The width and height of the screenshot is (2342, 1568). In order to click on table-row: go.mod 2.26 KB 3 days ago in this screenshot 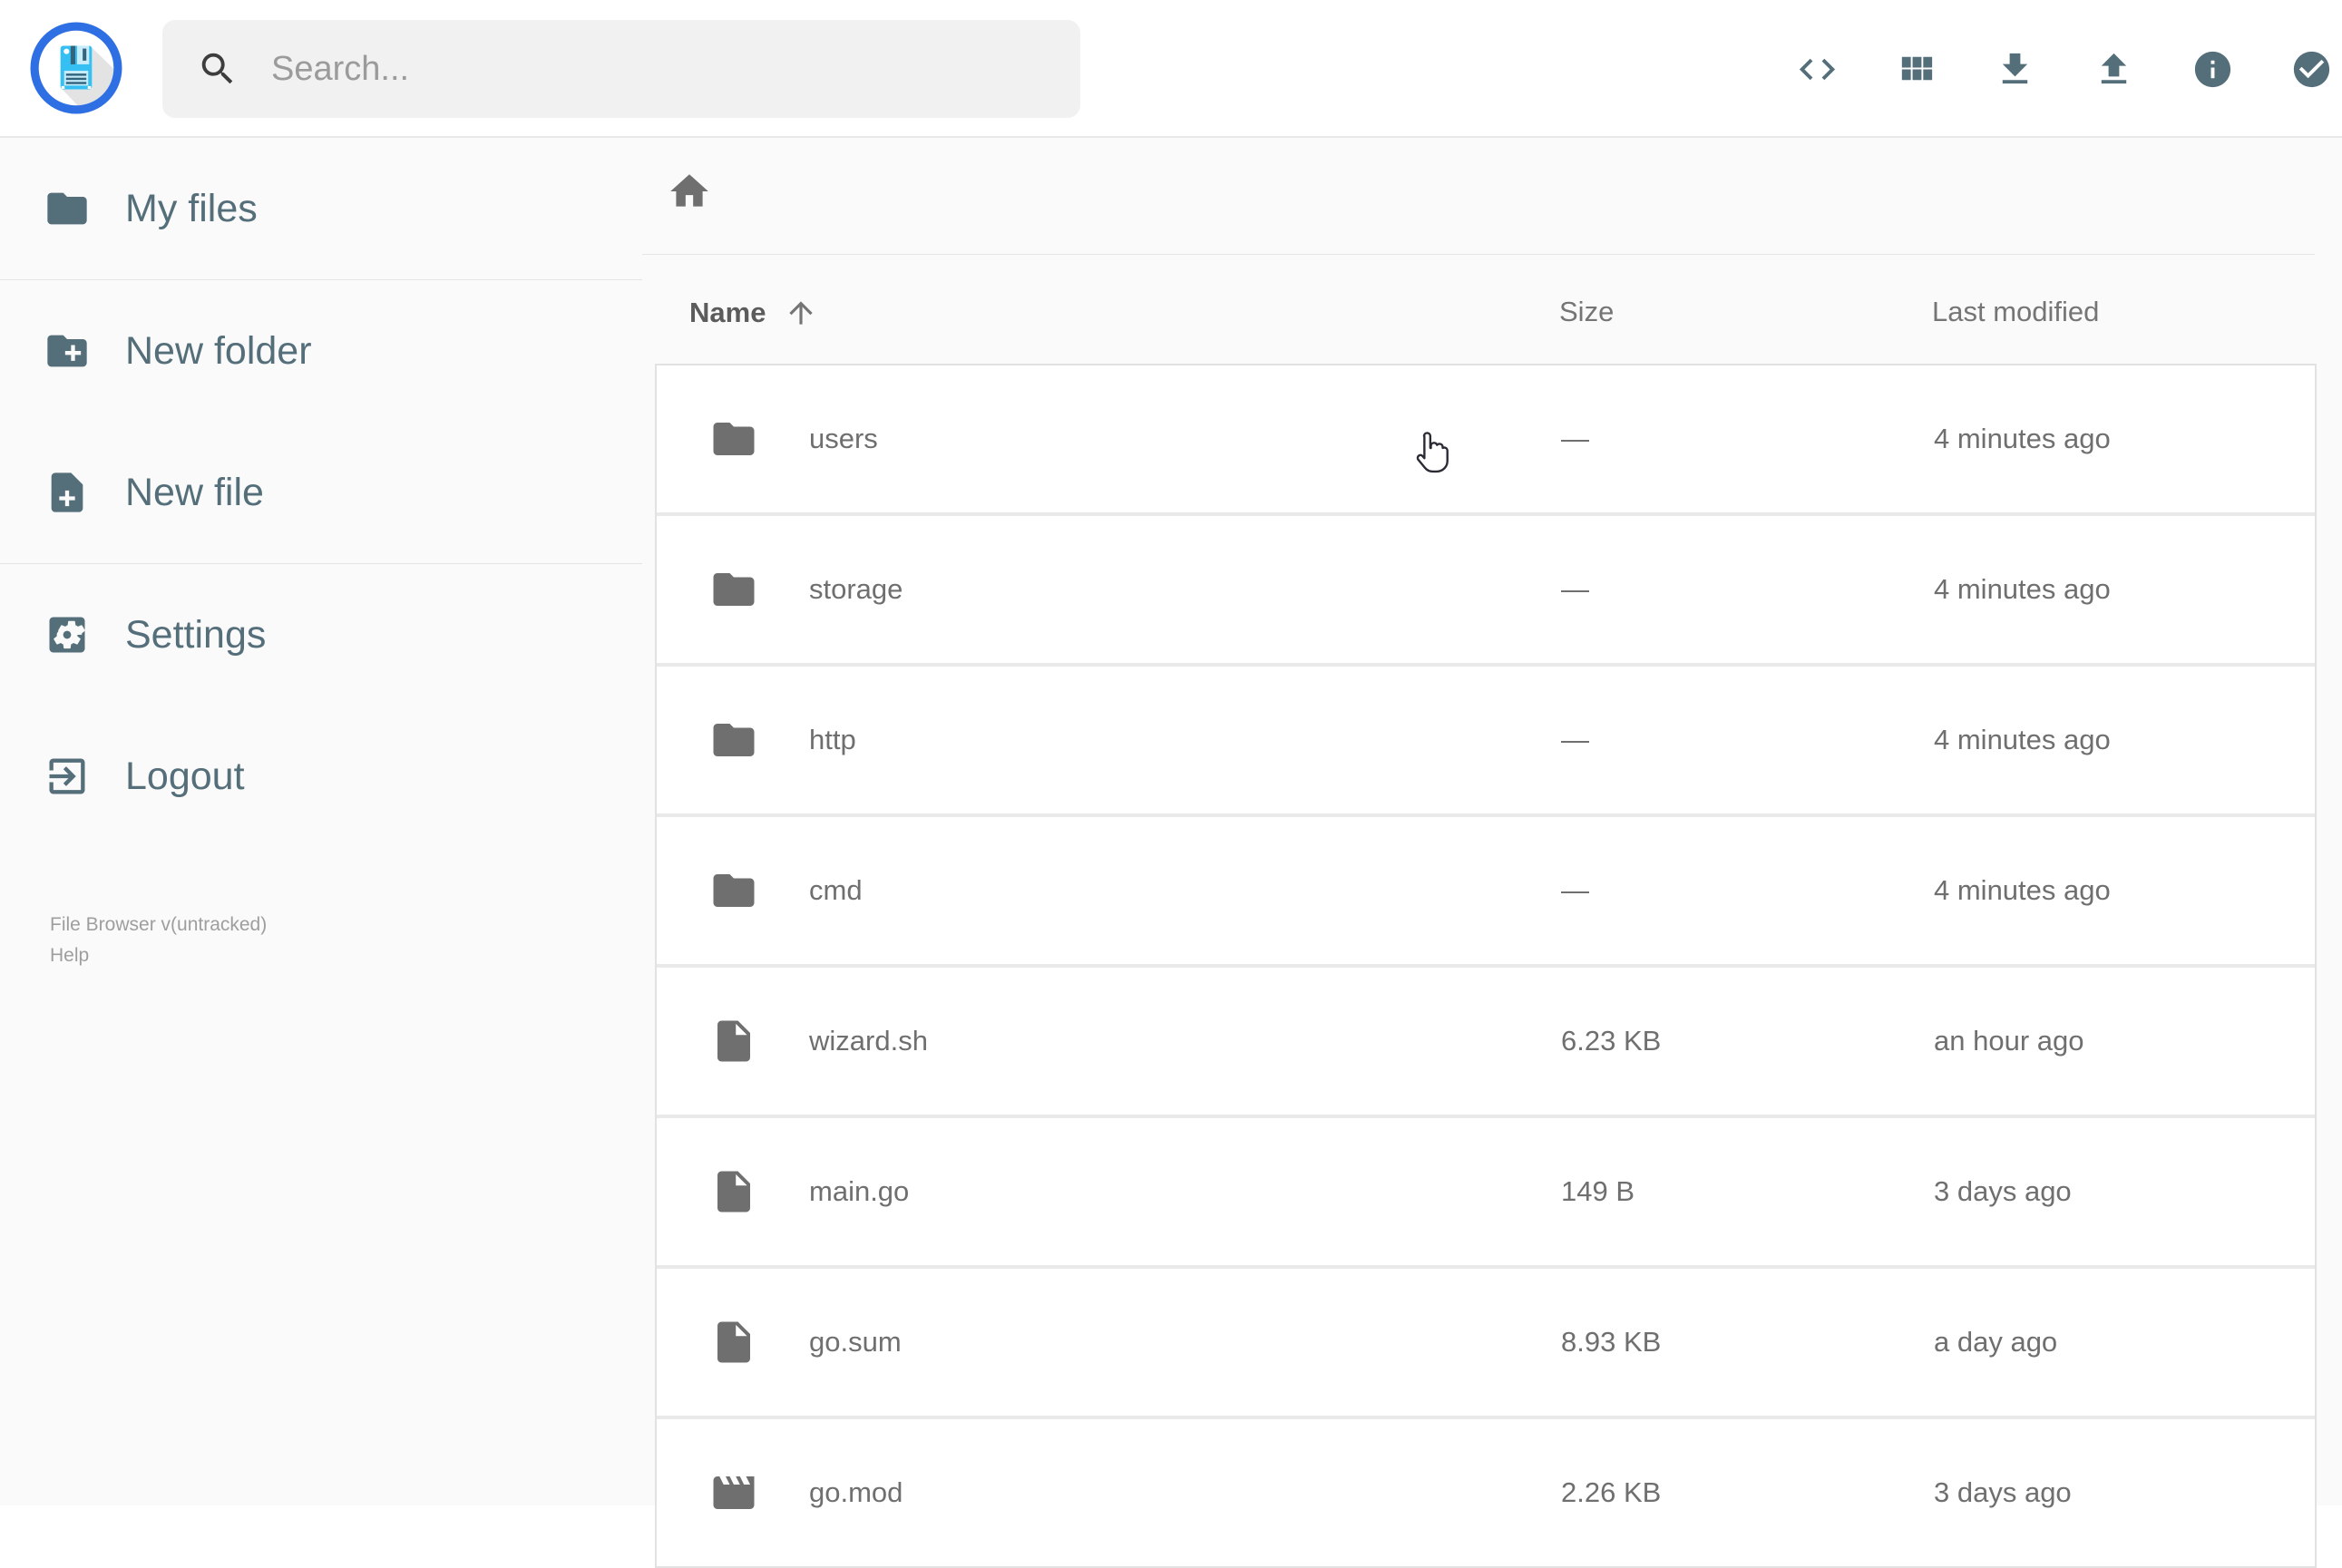, I will do `click(1486, 1492)`.